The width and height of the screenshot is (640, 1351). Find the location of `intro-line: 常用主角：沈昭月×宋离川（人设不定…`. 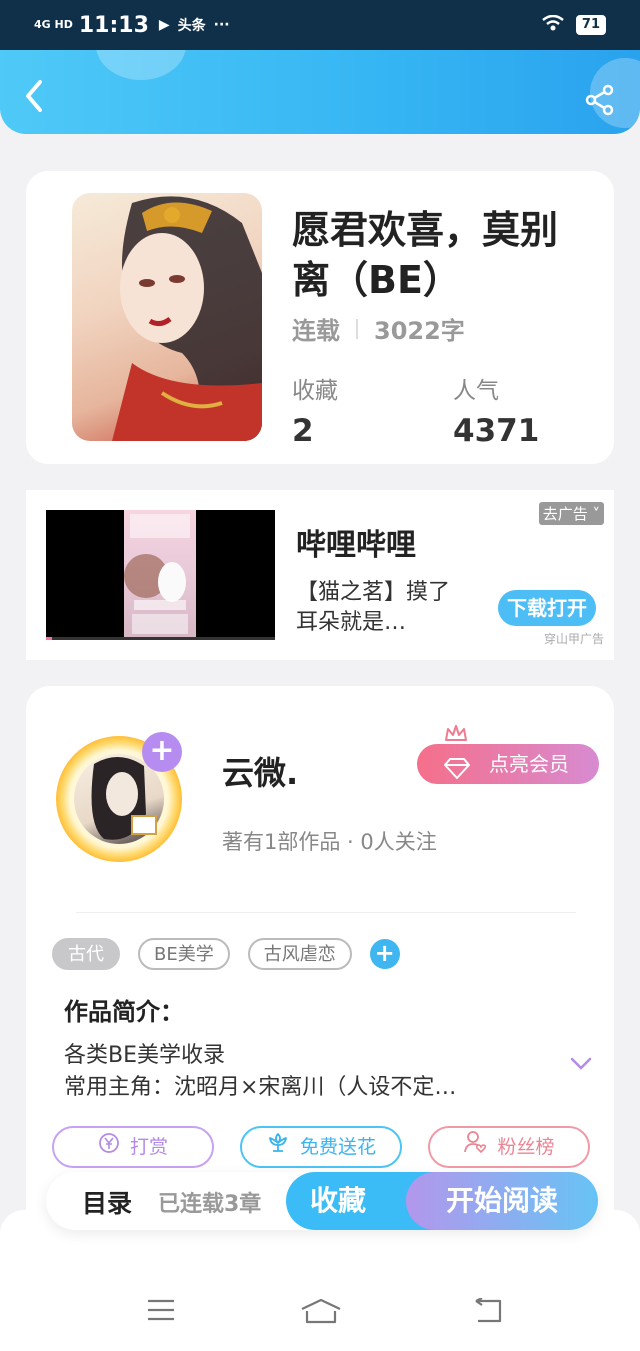

intro-line: 常用主角：沈昭月×宋离川（人设不定… is located at coordinates (260, 1087).